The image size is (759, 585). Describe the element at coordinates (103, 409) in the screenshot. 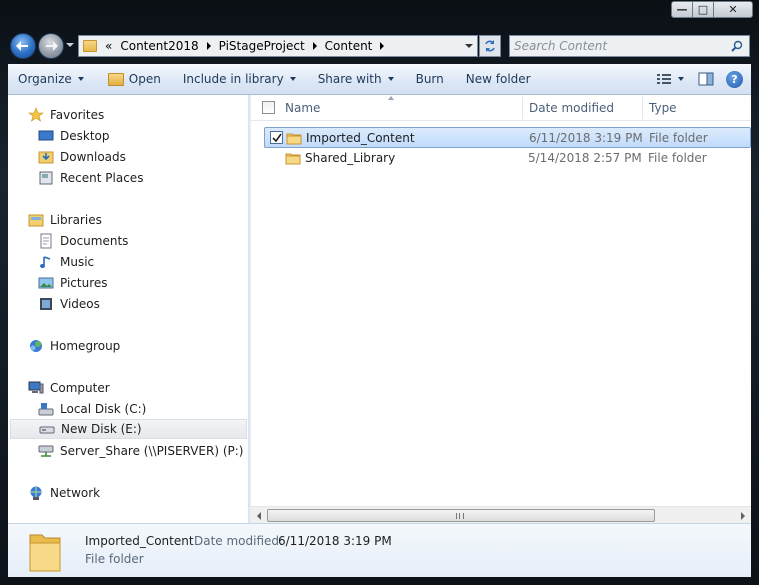

I see `nav-label: Local Disk (C:)` at that location.